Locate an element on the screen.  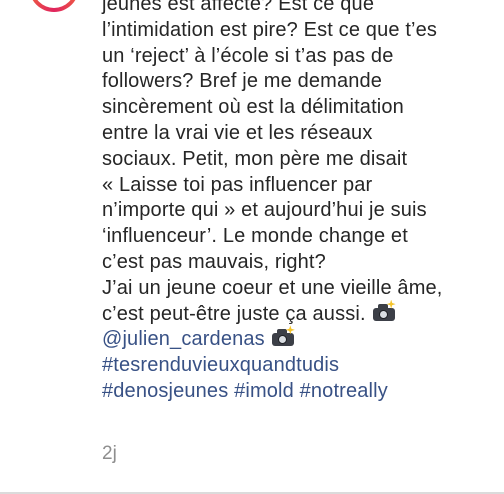
caption-line: « Laisse toi pas influencer par is located at coordinates (237, 184).